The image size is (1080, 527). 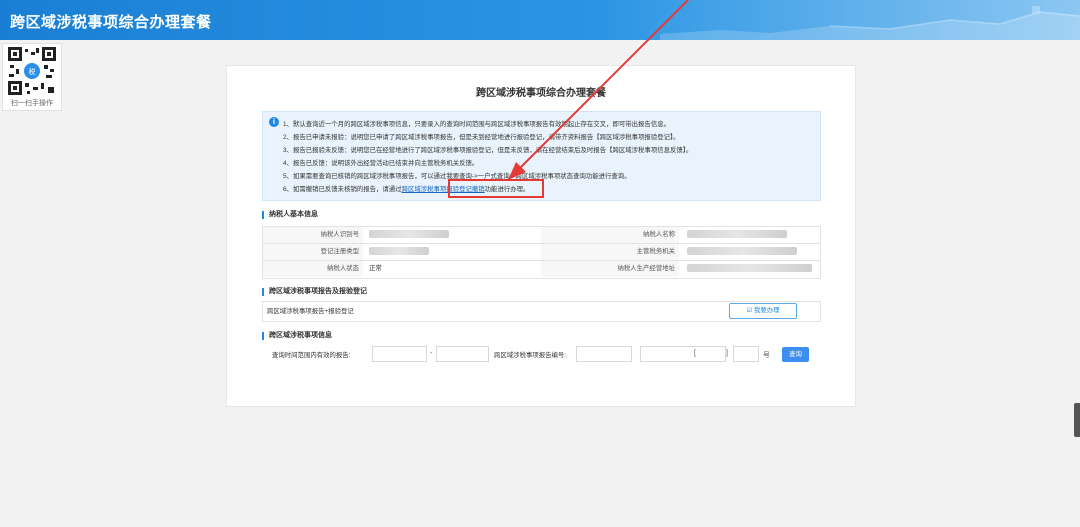 I want to click on info-row: 纳税人识别号 纳税人名称, so click(x=541, y=235).